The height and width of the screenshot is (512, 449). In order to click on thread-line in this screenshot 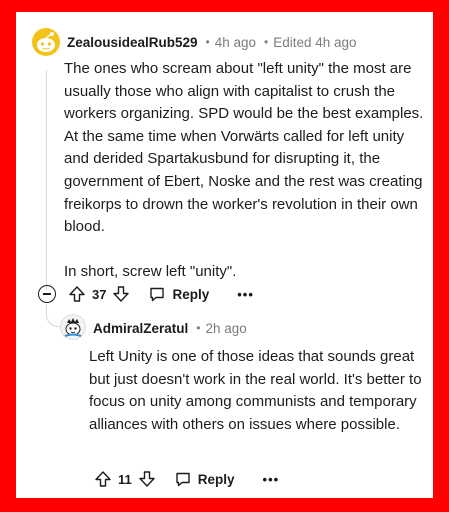, I will do `click(46, 180)`.